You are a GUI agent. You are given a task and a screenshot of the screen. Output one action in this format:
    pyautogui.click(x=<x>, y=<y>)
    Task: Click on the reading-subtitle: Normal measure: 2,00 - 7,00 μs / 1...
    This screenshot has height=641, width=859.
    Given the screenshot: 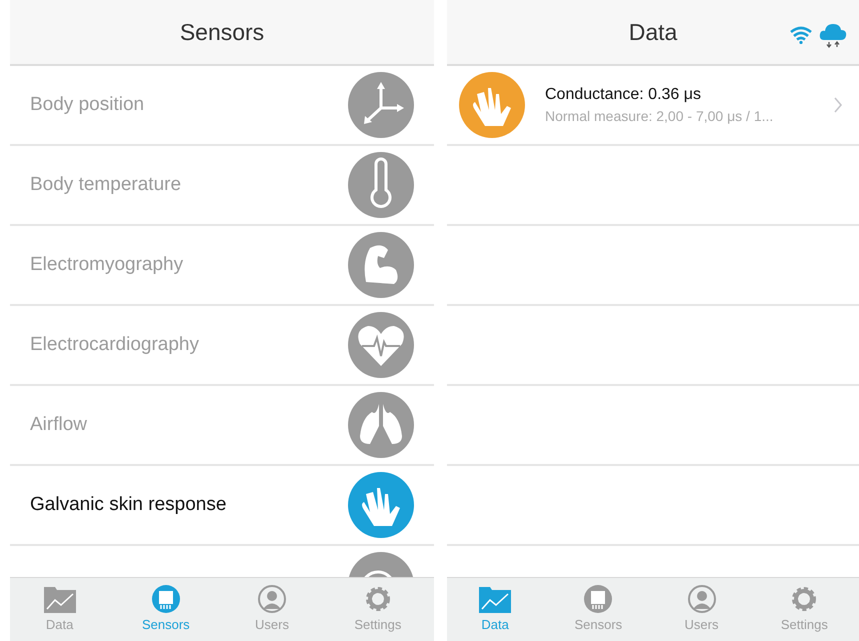 What is the action you would take?
    pyautogui.click(x=659, y=116)
    